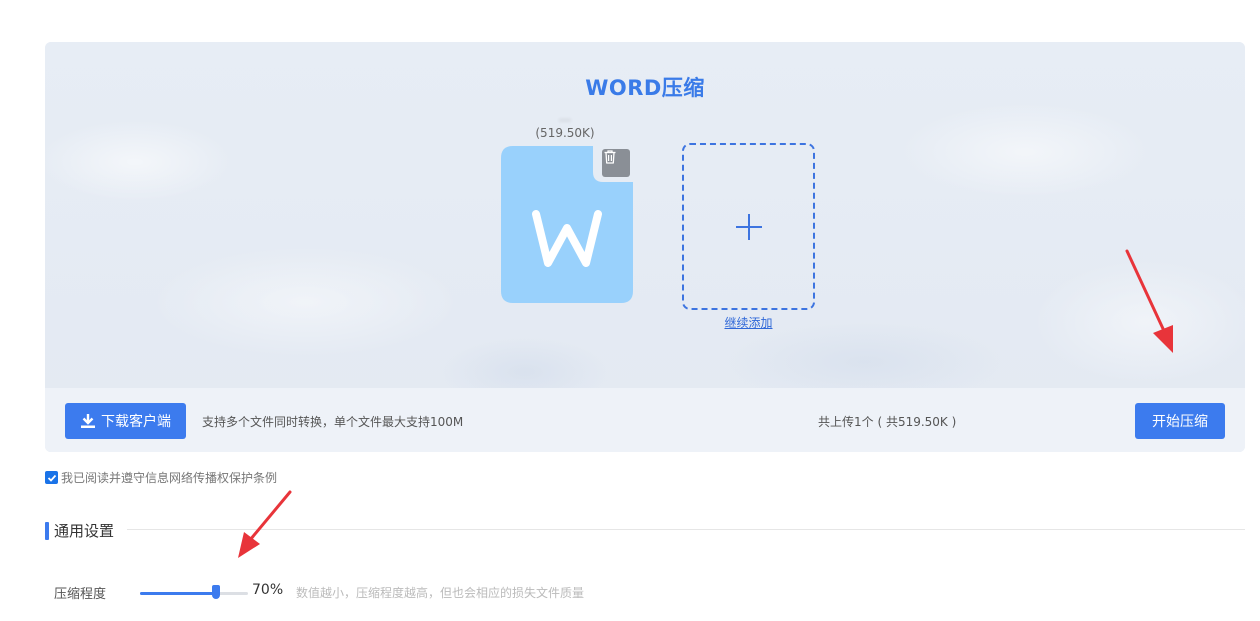 The height and width of the screenshot is (621, 1260). I want to click on file-size: (519.50K), so click(565, 133).